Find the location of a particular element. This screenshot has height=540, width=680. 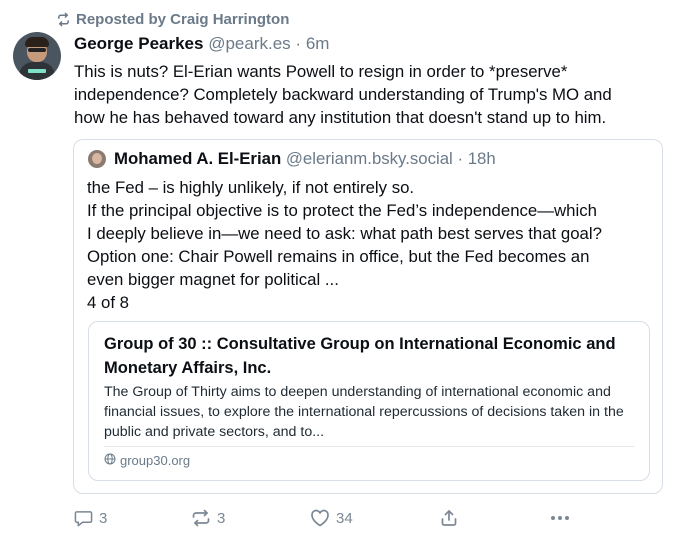

link-domain: group30.org is located at coordinates (155, 460).